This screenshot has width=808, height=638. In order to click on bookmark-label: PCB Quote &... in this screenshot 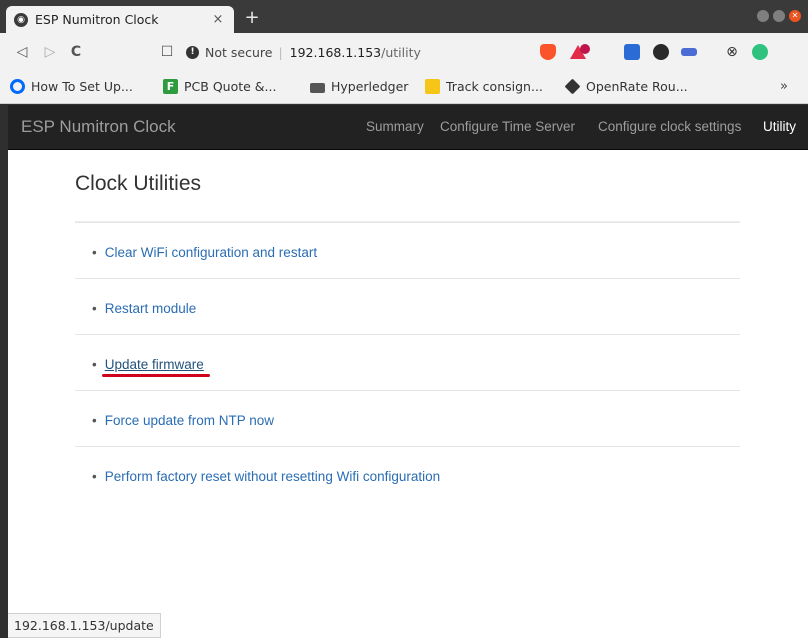, I will do `click(230, 86)`.